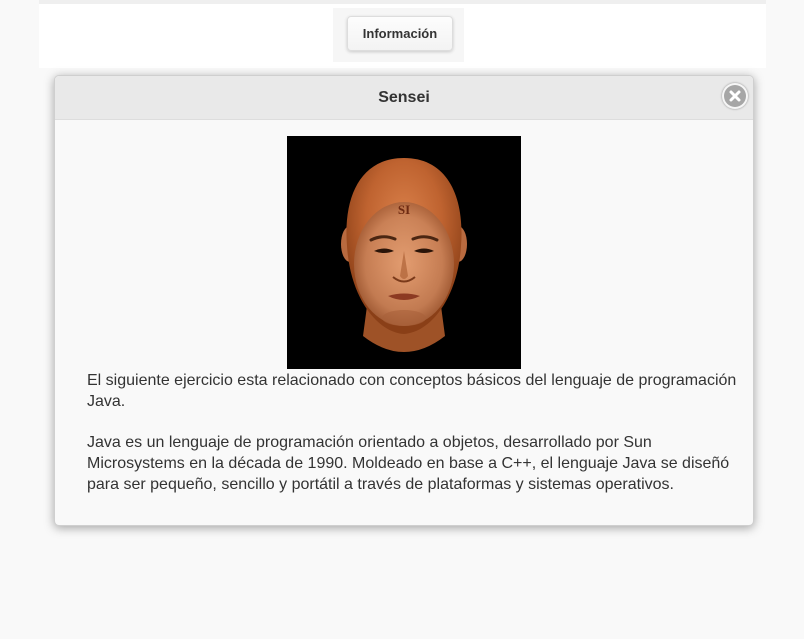 Image resolution: width=804 pixels, height=639 pixels. I want to click on close-button, so click(735, 96).